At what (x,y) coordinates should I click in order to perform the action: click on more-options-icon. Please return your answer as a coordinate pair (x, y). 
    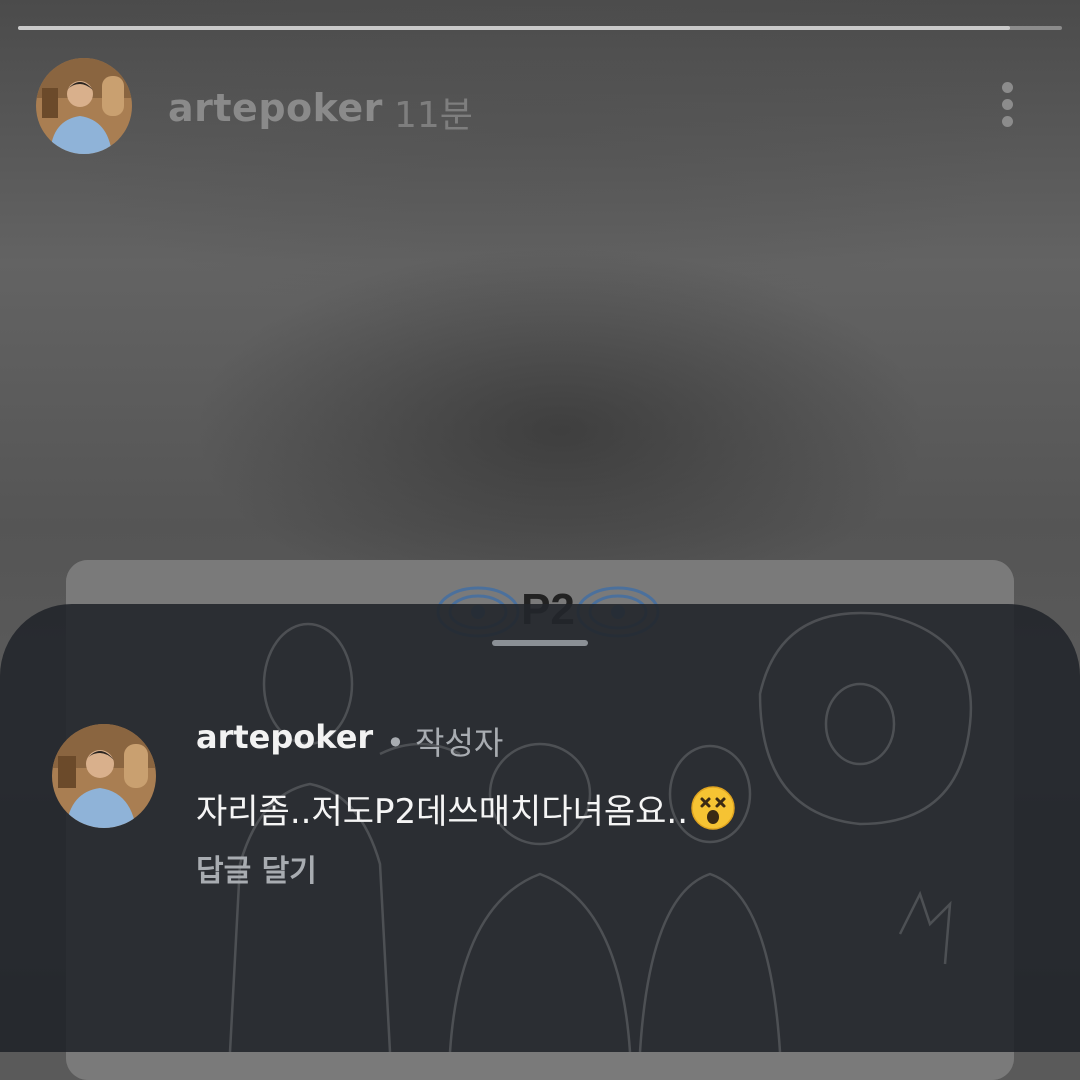
    Looking at the image, I should click on (1008, 104).